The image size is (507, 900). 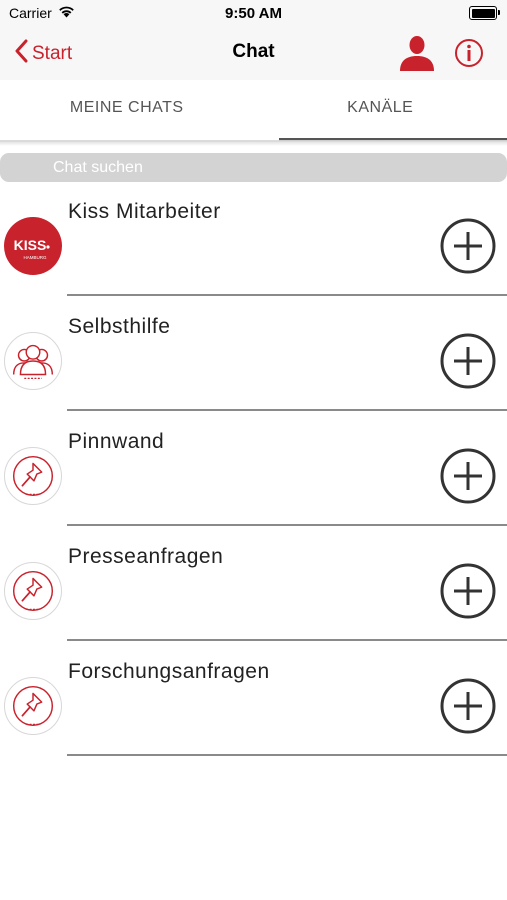 What do you see at coordinates (253, 704) in the screenshot?
I see `list-item: Forschungsanfragen` at bounding box center [253, 704].